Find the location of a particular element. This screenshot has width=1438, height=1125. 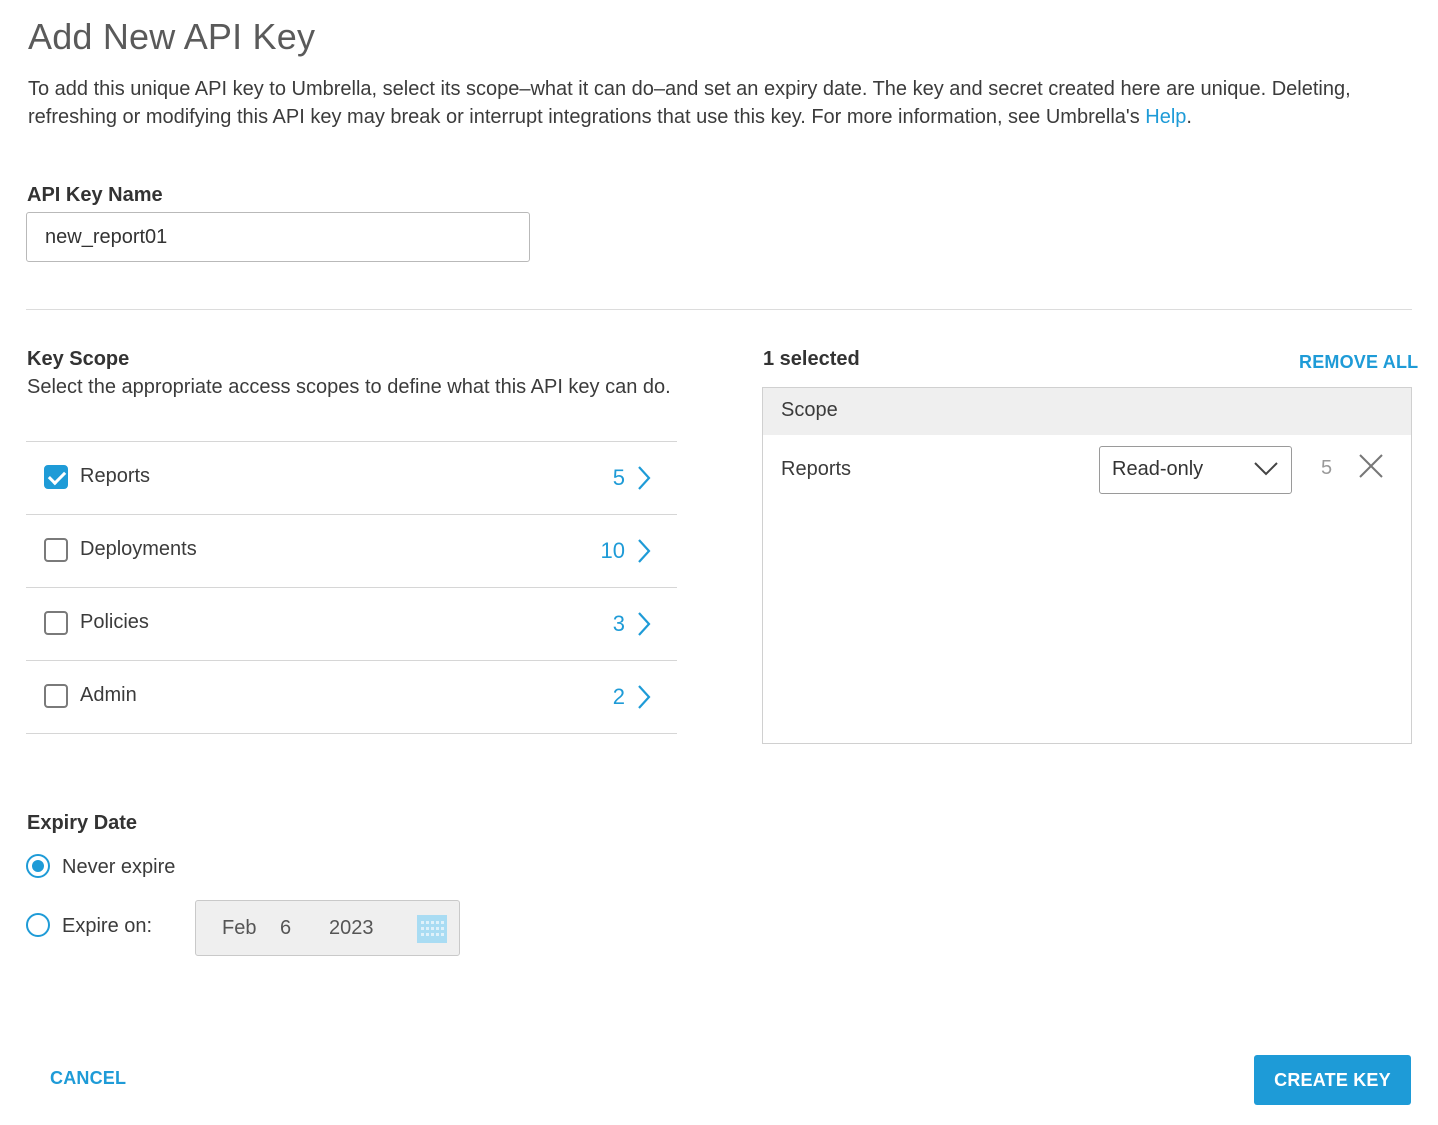

never-expire-label: Never expire is located at coordinates (118, 867).